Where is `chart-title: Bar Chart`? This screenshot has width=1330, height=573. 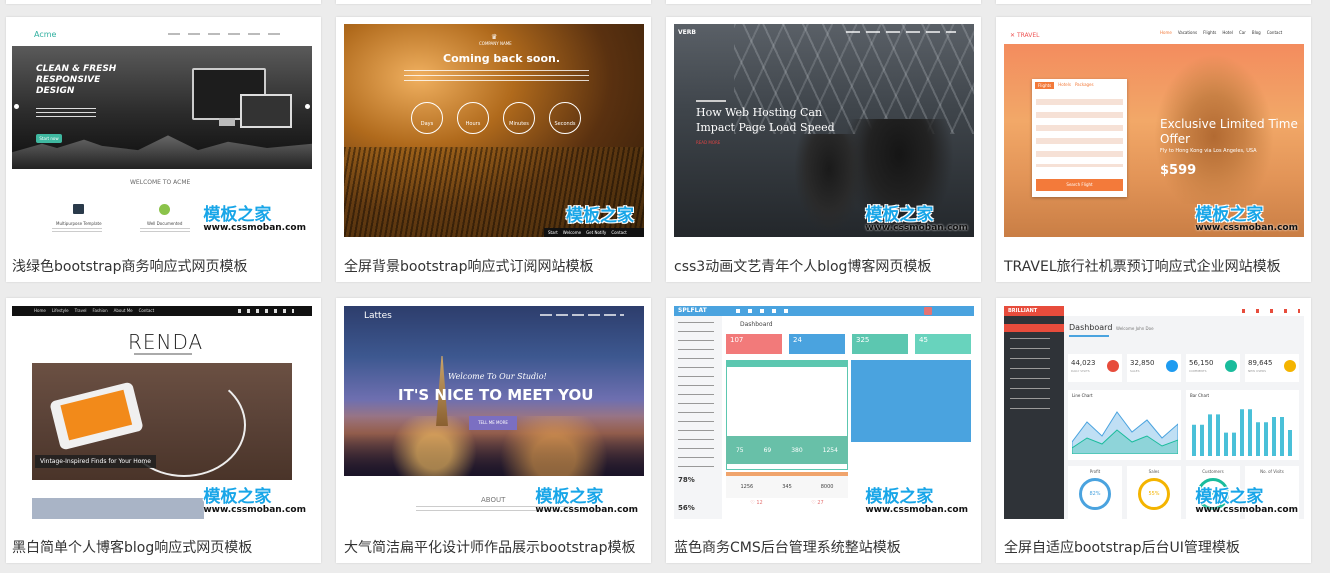 chart-title: Bar Chart is located at coordinates (1200, 395).